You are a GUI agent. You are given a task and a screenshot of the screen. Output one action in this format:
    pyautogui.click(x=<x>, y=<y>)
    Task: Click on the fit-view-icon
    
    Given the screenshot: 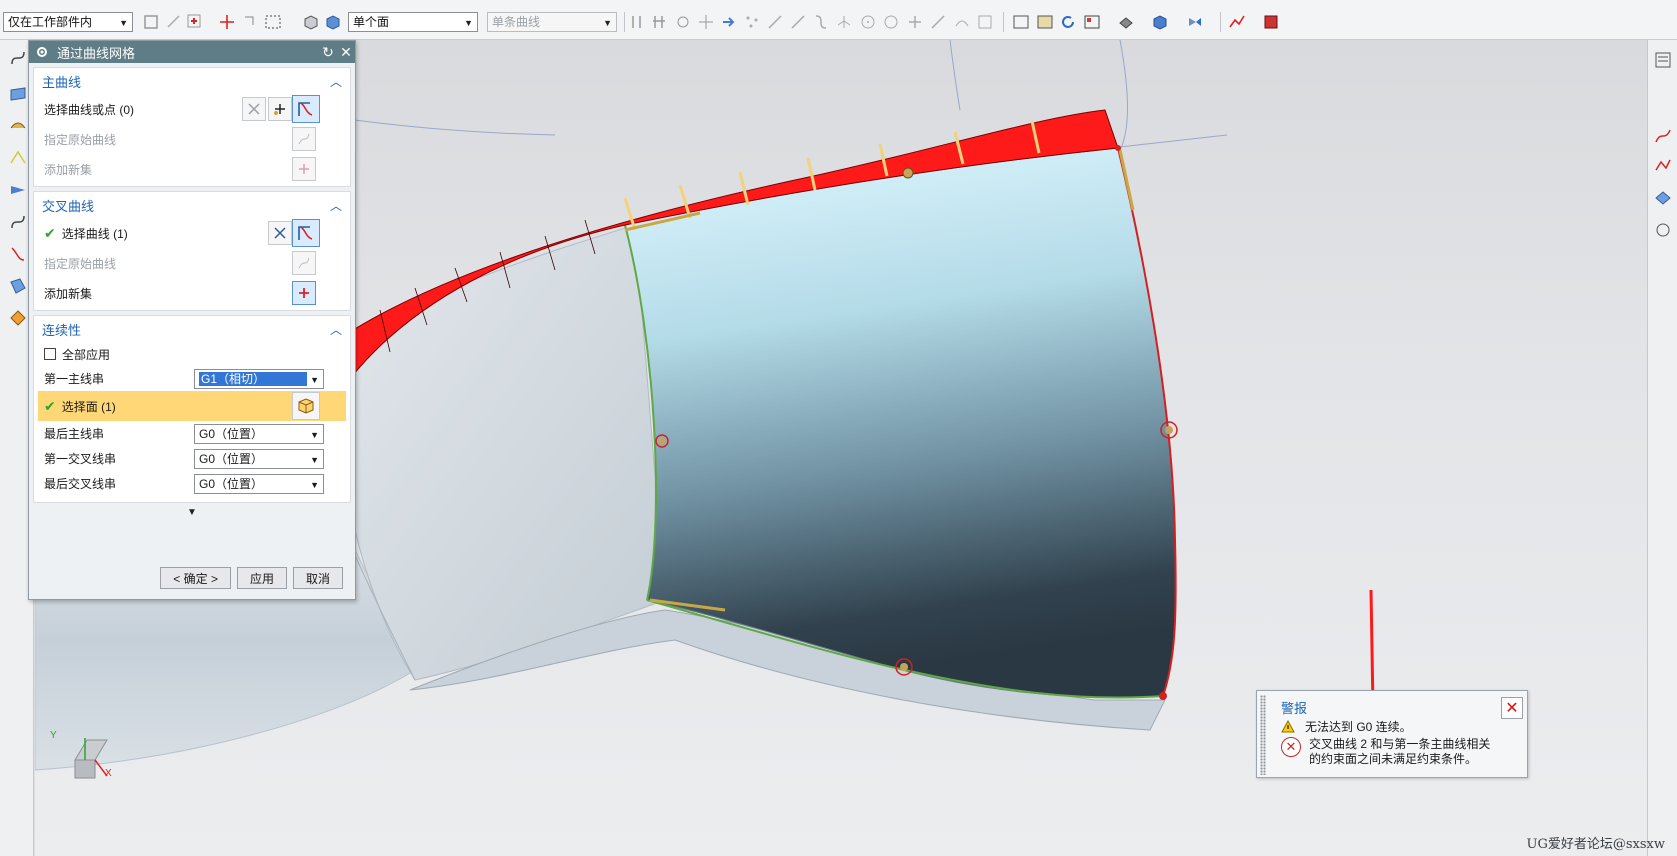 What is the action you would take?
    pyautogui.click(x=1021, y=22)
    